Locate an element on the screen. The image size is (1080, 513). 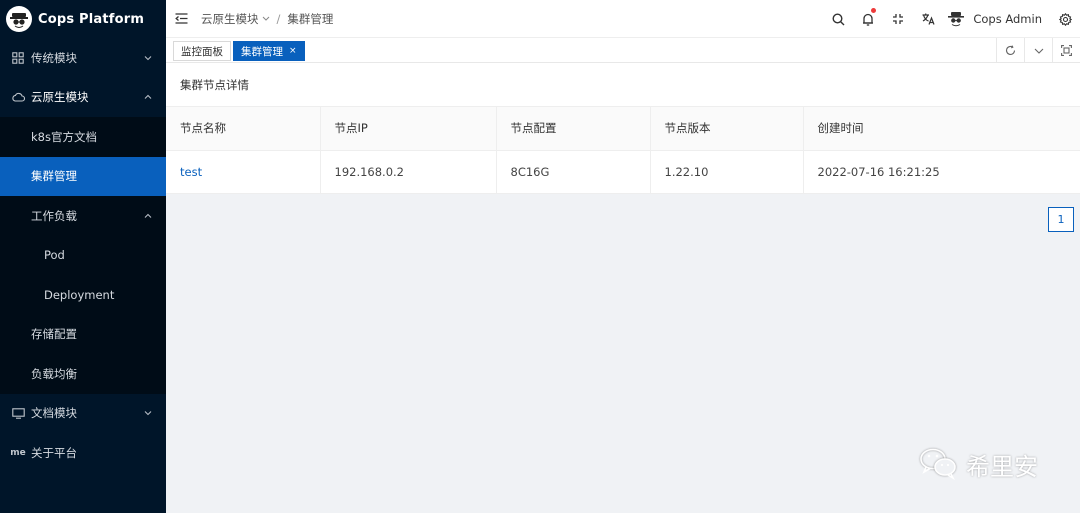
breadcrumb: 云原生模块 / 集群管理 is located at coordinates (267, 19).